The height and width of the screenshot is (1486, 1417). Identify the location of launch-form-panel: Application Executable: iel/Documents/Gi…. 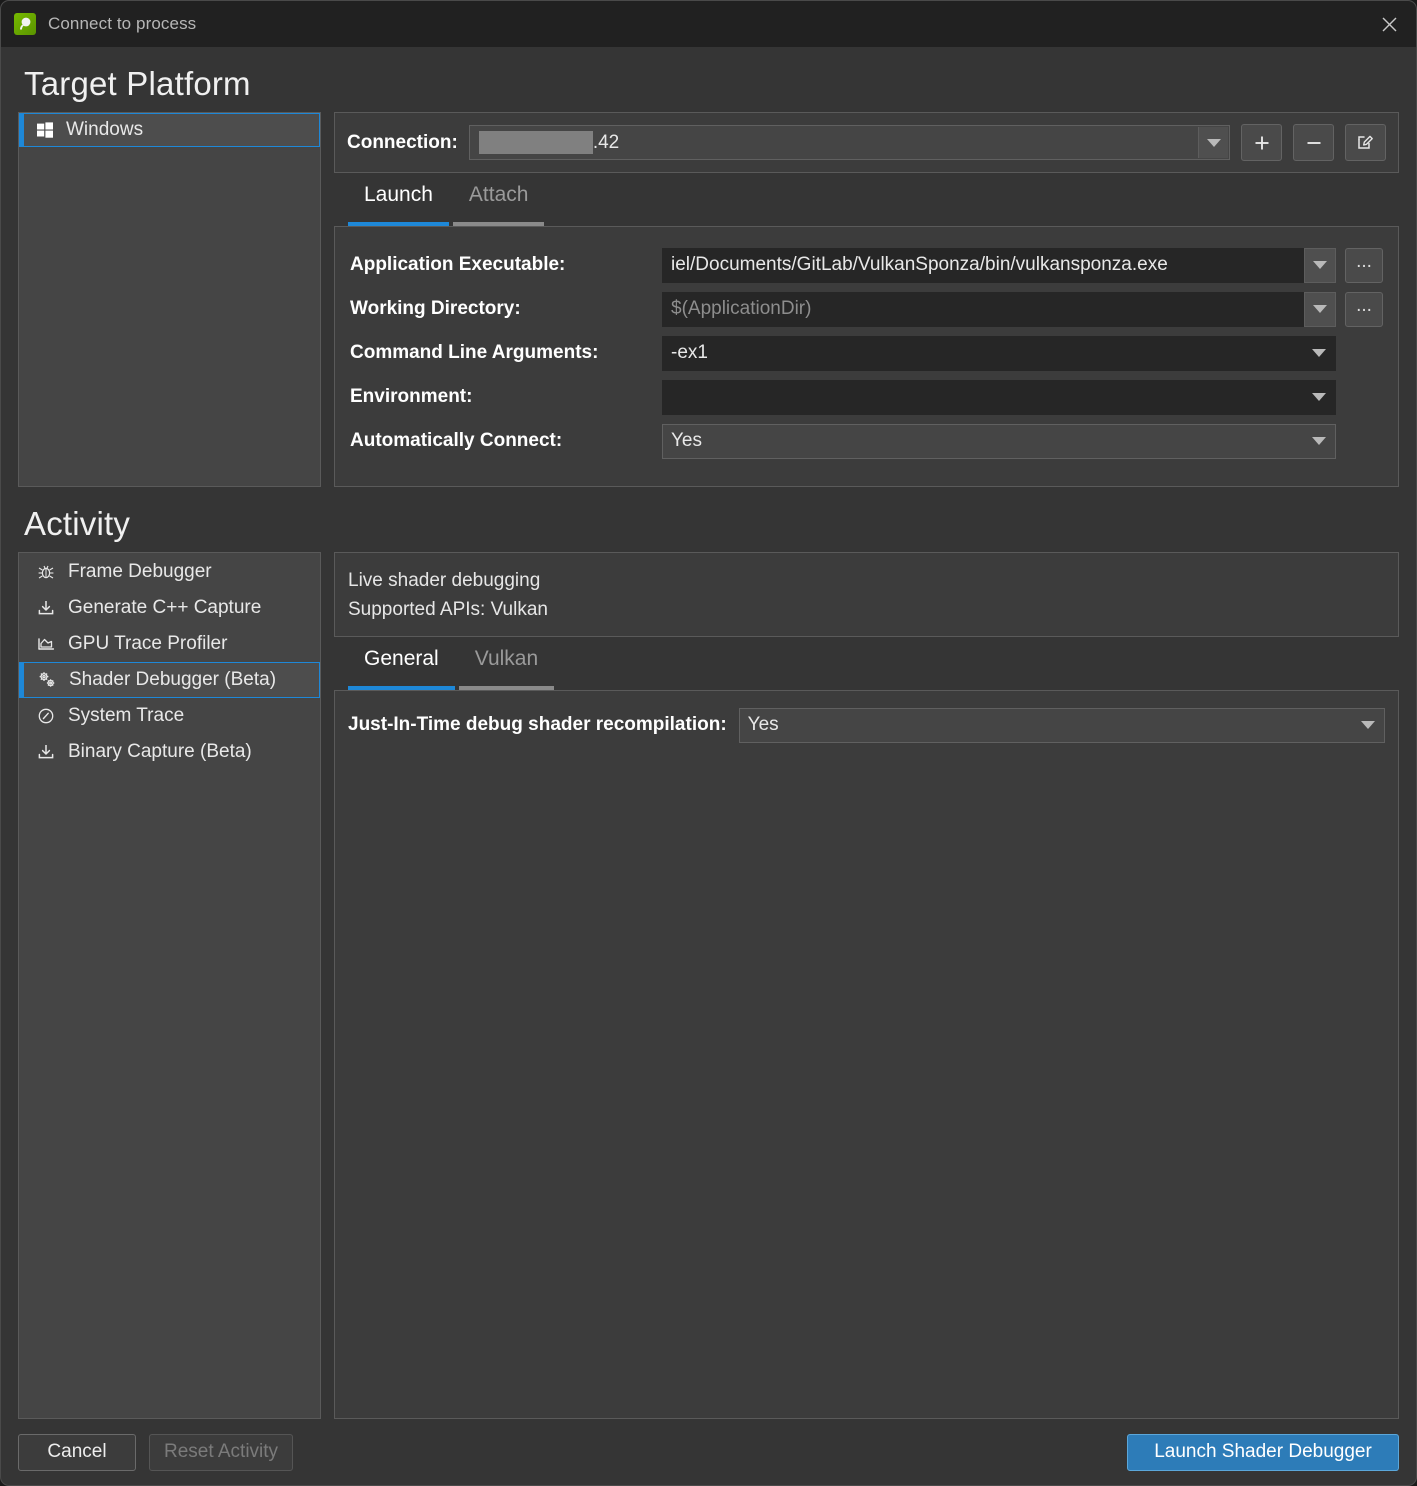
(866, 356).